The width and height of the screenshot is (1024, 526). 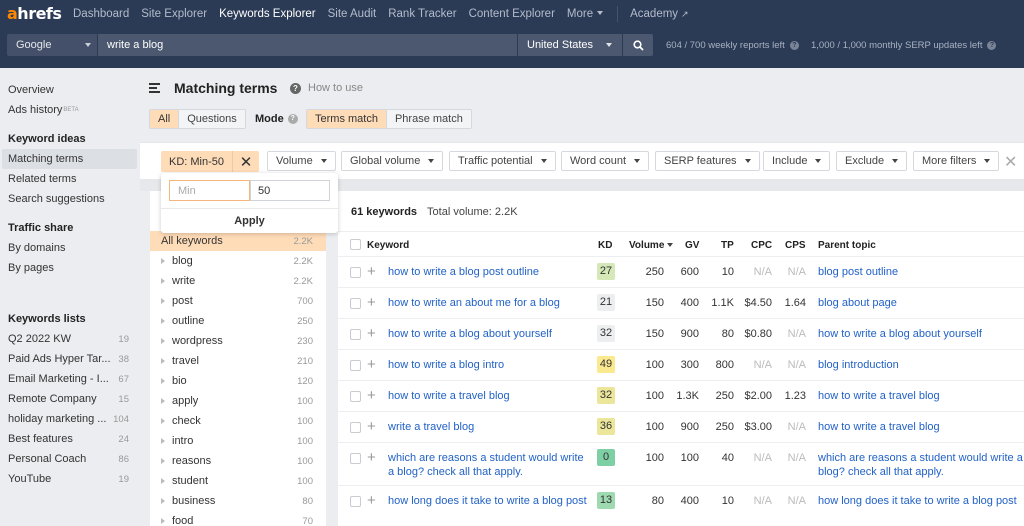 What do you see at coordinates (352, 14) in the screenshot?
I see `nav-site-audit: Site Audit` at bounding box center [352, 14].